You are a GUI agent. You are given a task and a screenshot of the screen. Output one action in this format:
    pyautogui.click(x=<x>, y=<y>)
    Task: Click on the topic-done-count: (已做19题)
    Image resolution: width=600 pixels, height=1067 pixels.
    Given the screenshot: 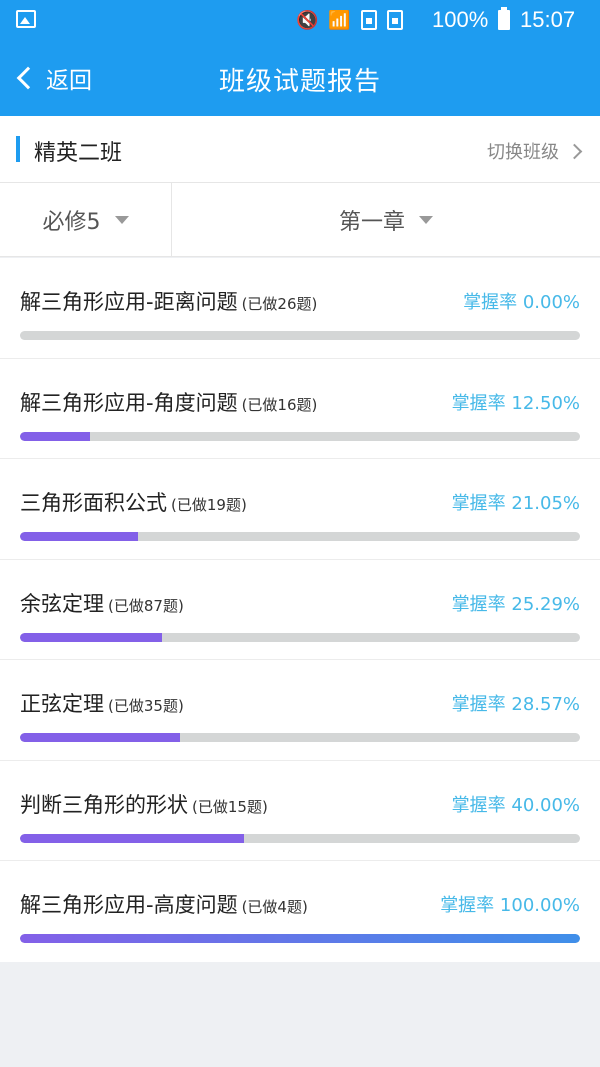 What is the action you would take?
    pyautogui.click(x=209, y=505)
    